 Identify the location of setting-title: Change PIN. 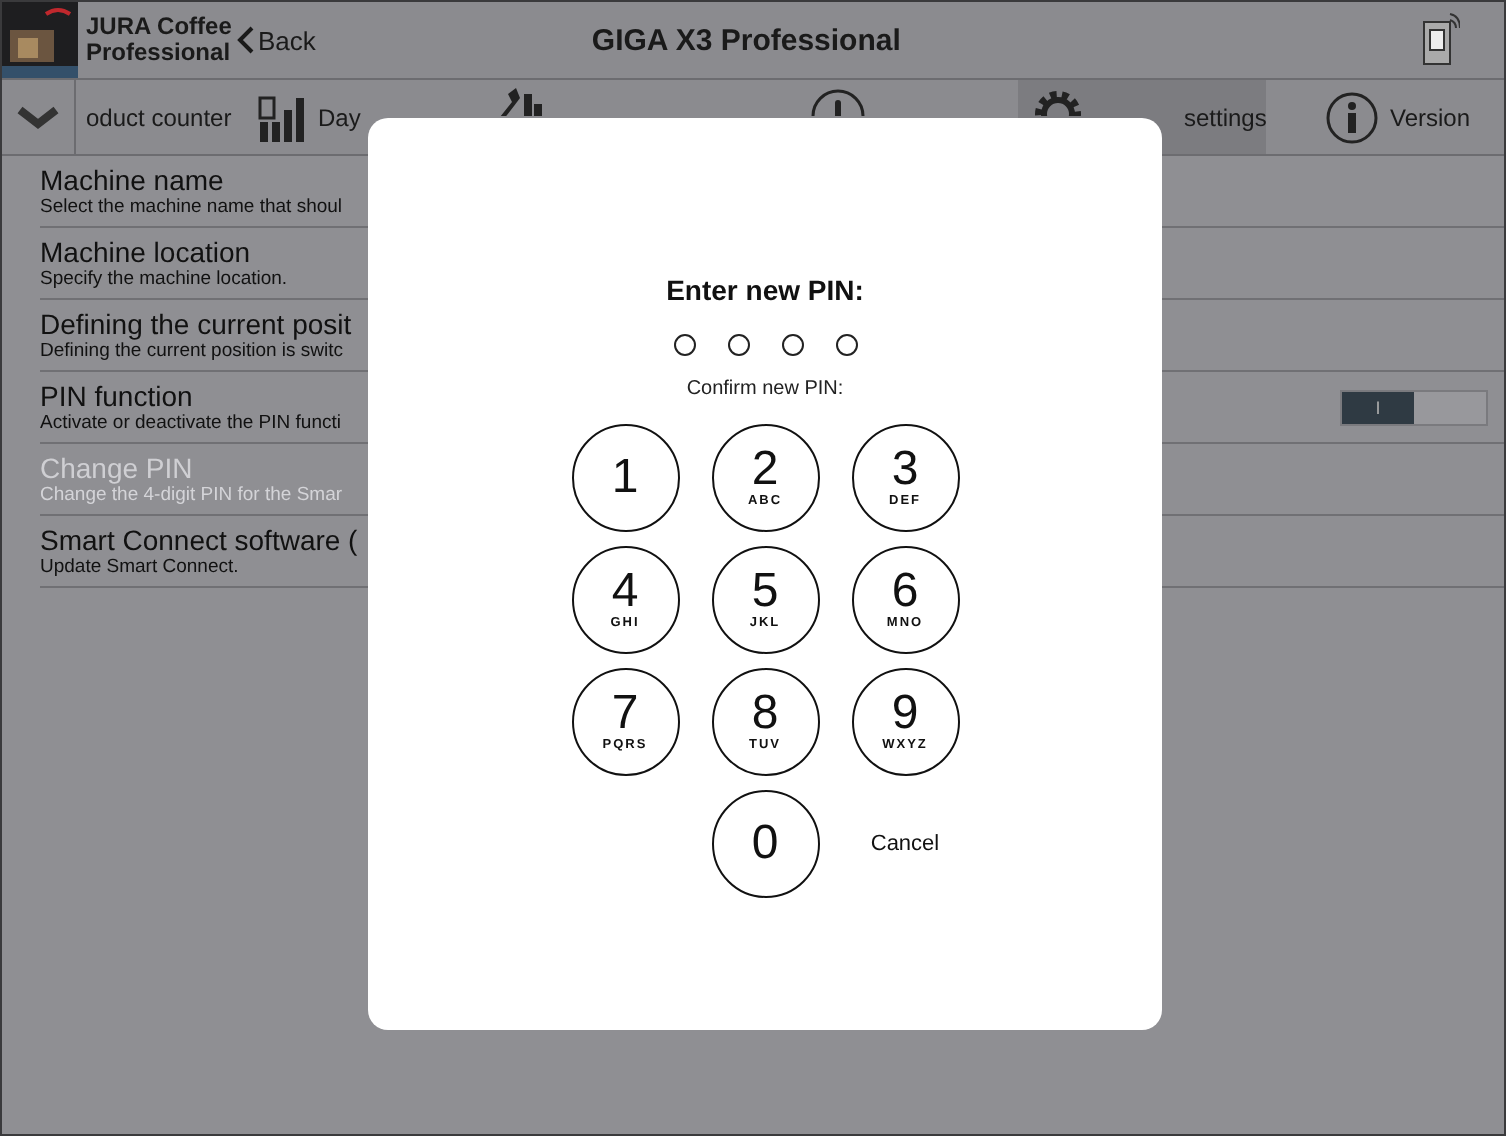
(116, 468).